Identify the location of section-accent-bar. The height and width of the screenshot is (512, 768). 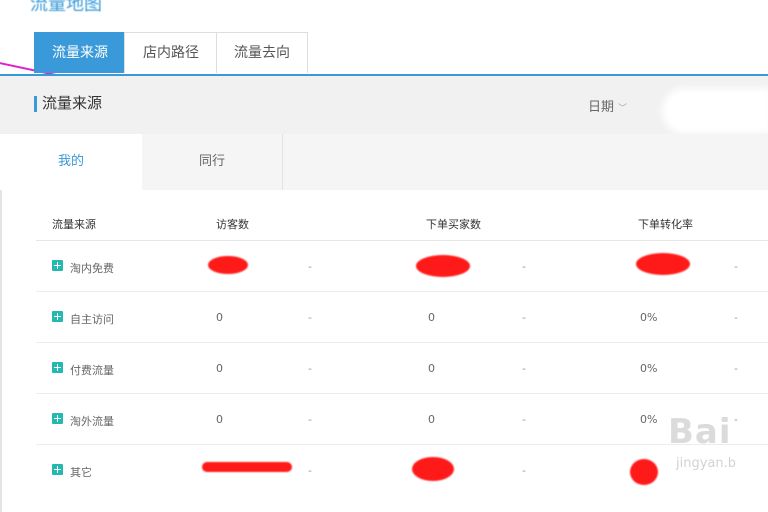
(35, 104).